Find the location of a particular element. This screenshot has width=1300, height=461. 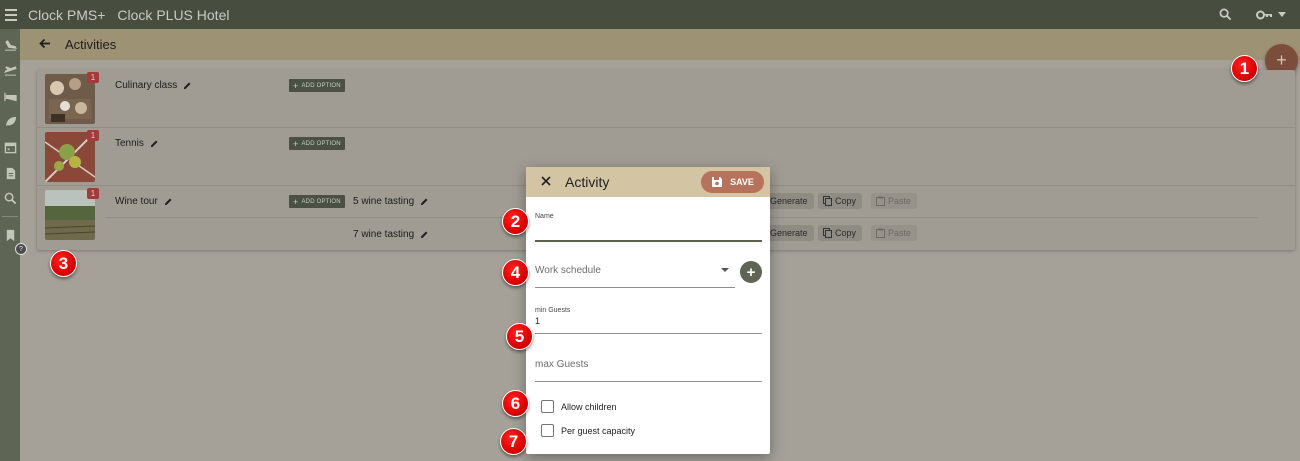

add-work-schedule-button: + is located at coordinates (751, 272).